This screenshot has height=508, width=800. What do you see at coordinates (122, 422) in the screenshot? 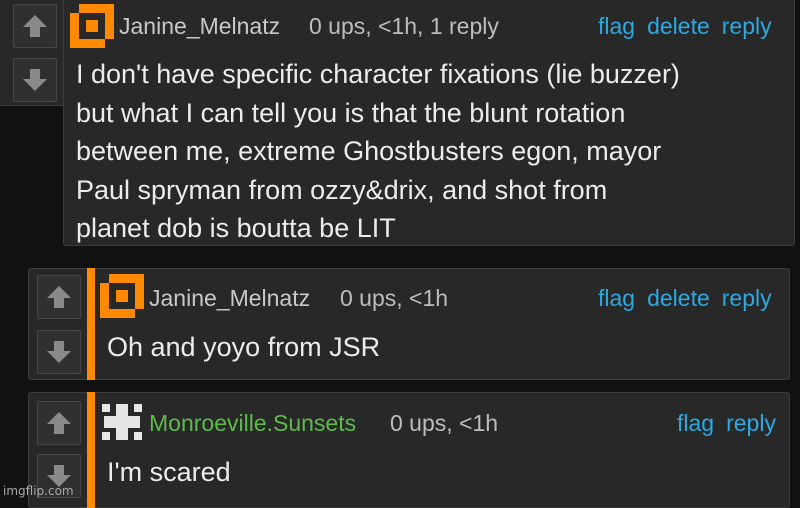
I see `white-cross-avatar-icon` at bounding box center [122, 422].